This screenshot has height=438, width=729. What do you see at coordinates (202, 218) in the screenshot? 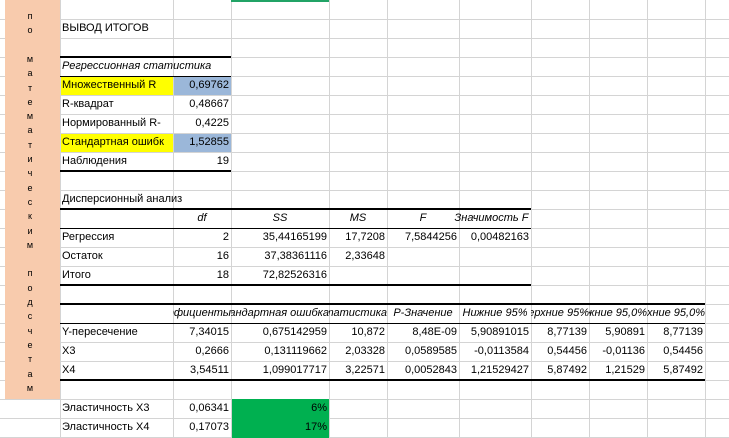
I see `anova-header: df` at bounding box center [202, 218].